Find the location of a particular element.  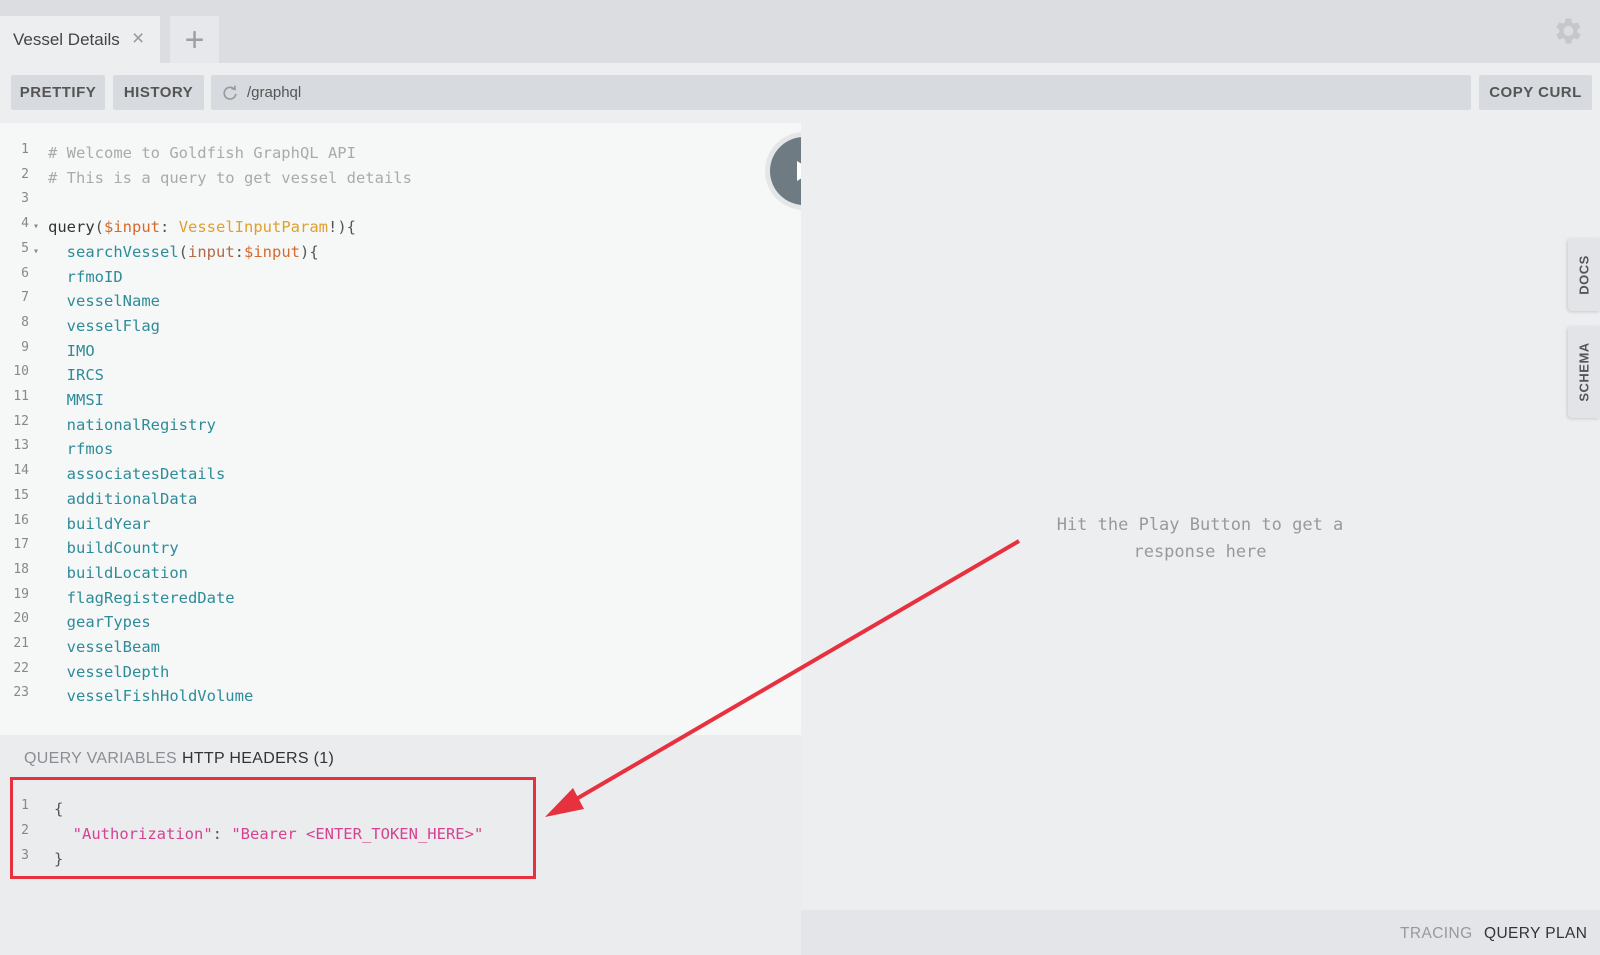

docs-tab-label: DOCS is located at coordinates (1584, 274).